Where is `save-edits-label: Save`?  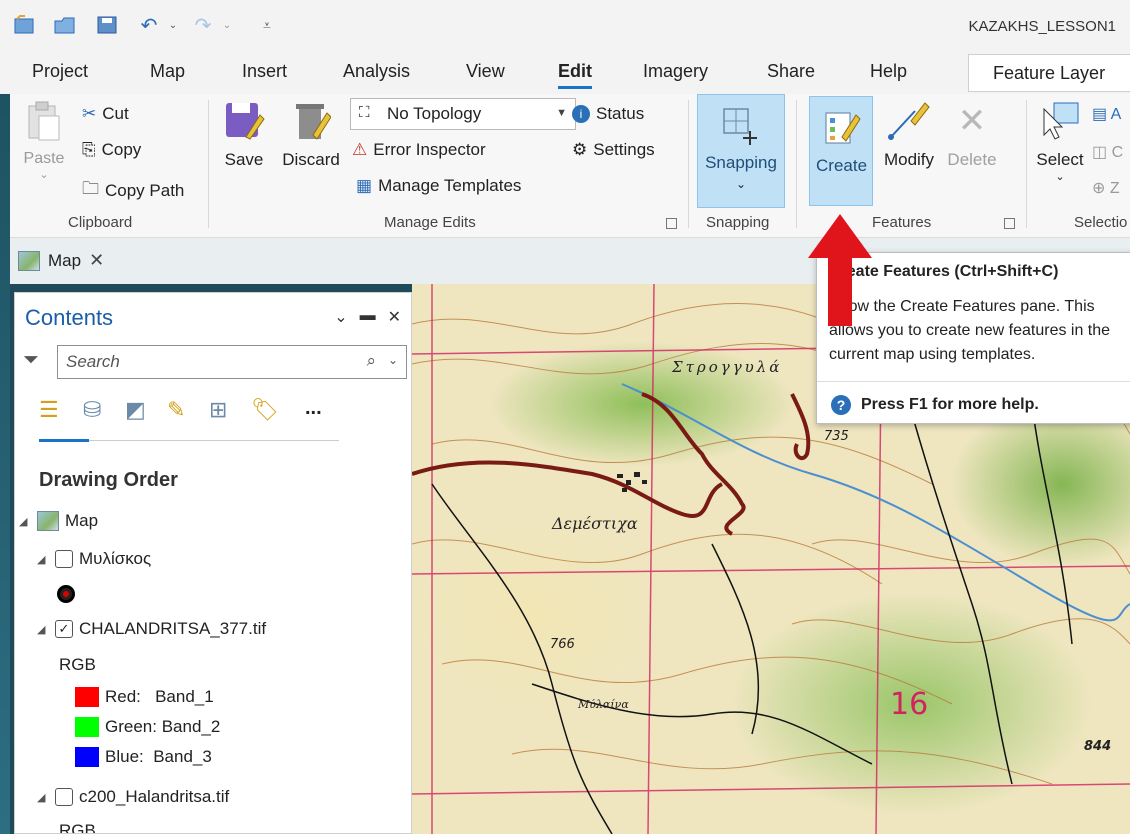
save-edits-label: Save is located at coordinates (244, 159).